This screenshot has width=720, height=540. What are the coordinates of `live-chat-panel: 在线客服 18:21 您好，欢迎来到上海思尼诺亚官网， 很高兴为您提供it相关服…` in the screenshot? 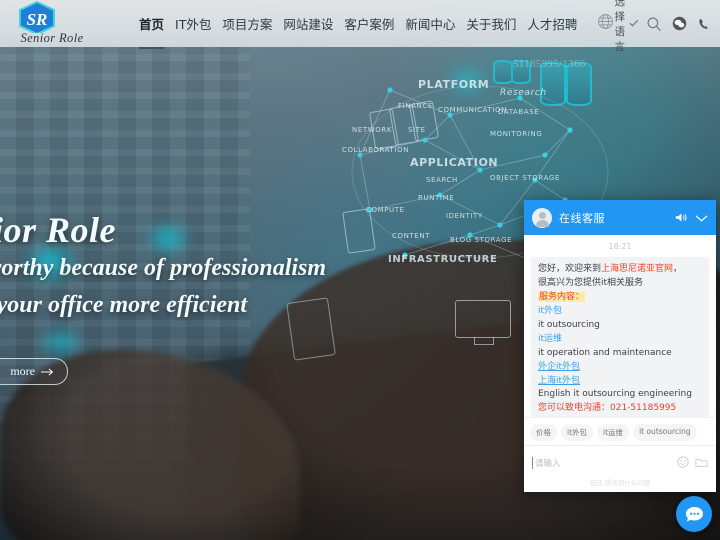 It's located at (620, 346).